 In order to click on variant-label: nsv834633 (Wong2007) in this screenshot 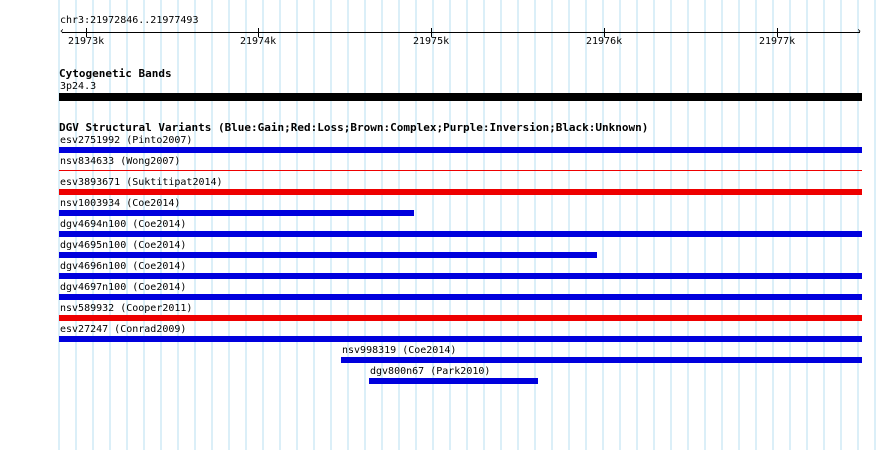, I will do `click(120, 161)`.